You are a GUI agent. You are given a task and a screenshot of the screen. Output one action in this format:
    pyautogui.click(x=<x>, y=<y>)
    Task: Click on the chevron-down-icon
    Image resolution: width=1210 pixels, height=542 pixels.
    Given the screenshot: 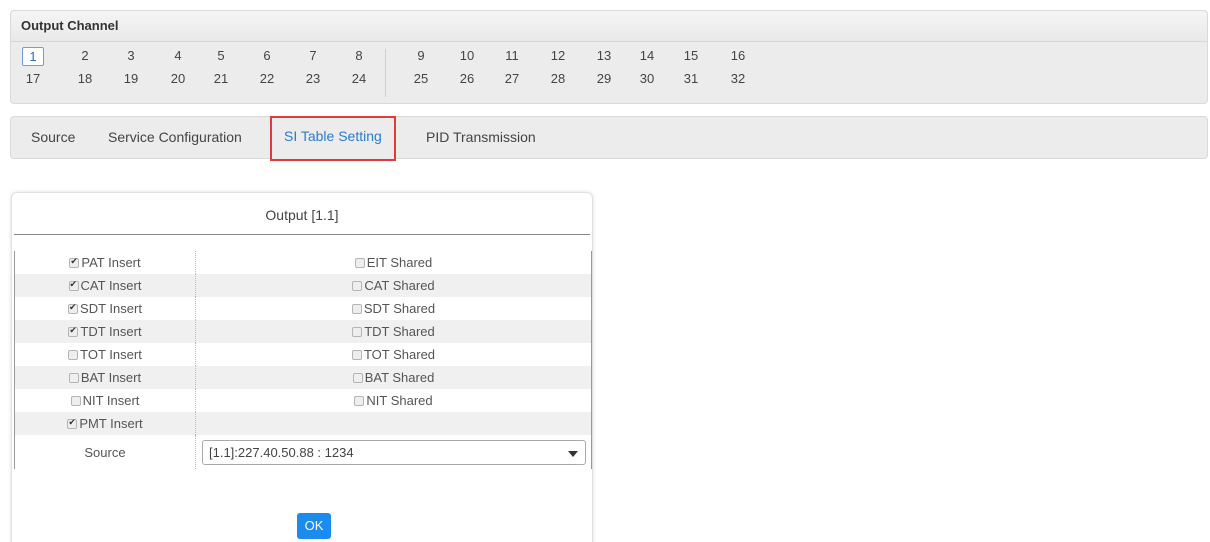 What is the action you would take?
    pyautogui.click(x=573, y=453)
    